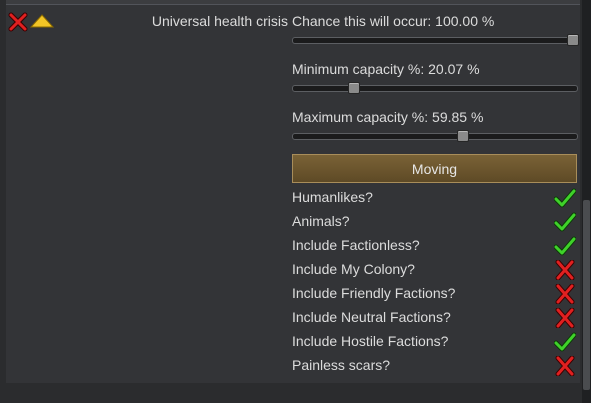 Image resolution: width=591 pixels, height=403 pixels. What do you see at coordinates (353, 269) in the screenshot?
I see `option-label: Include My Colony?` at bounding box center [353, 269].